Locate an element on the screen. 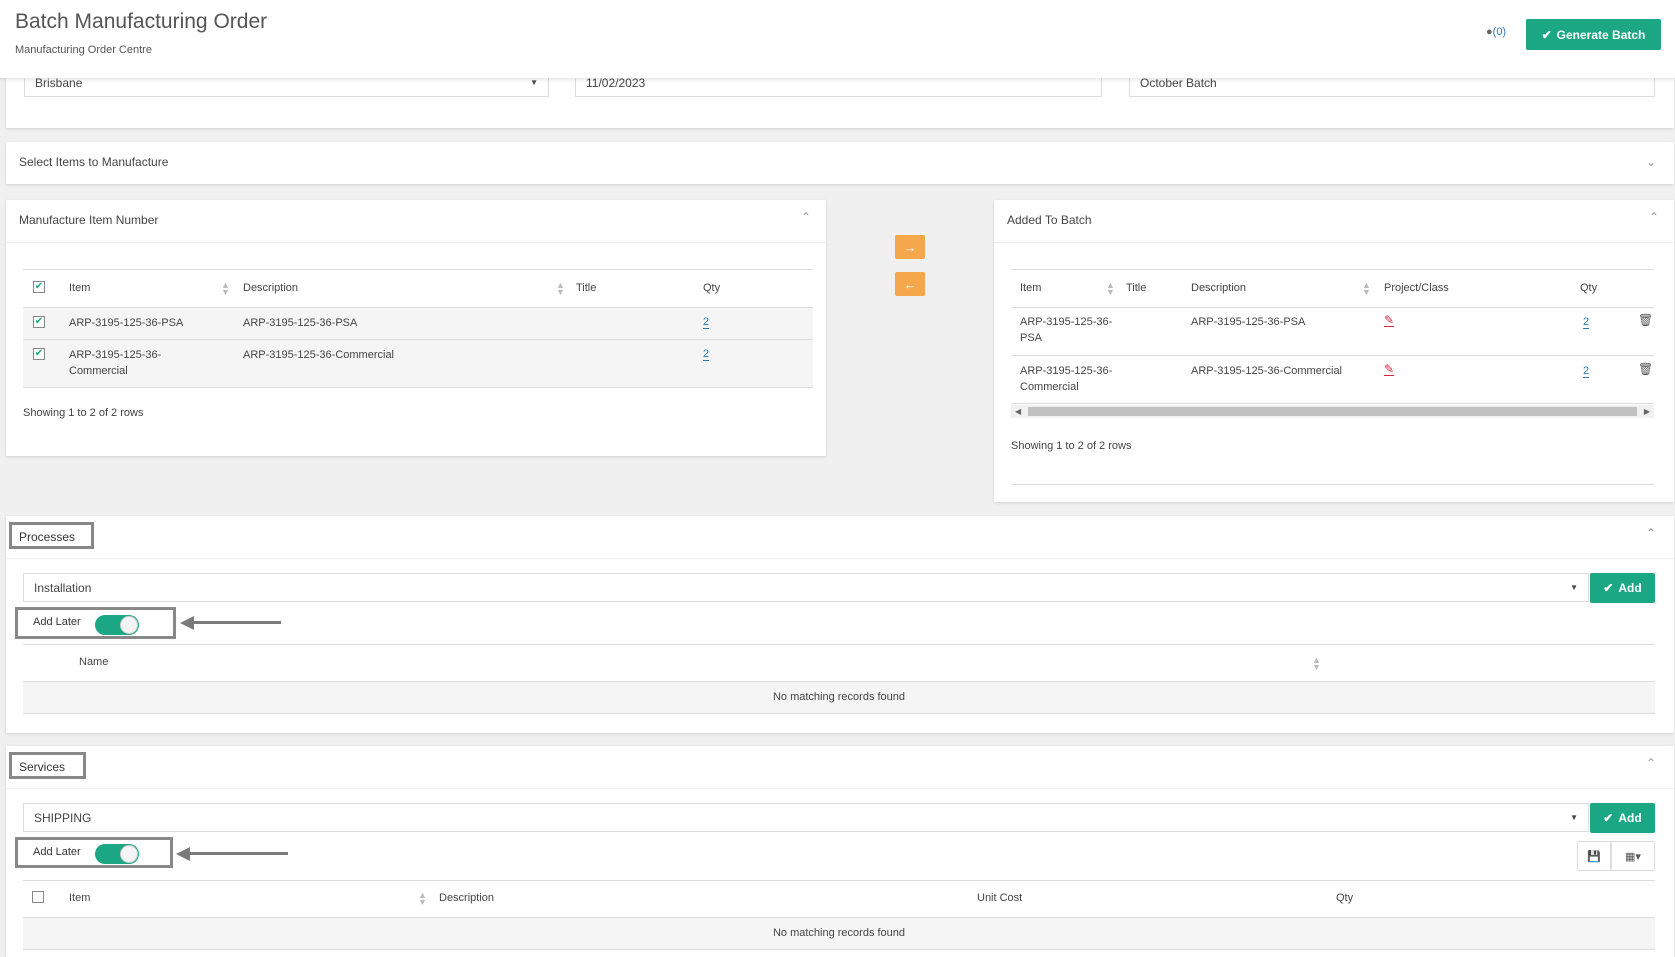  chevron-down-icon: ⌄ is located at coordinates (1651, 162).